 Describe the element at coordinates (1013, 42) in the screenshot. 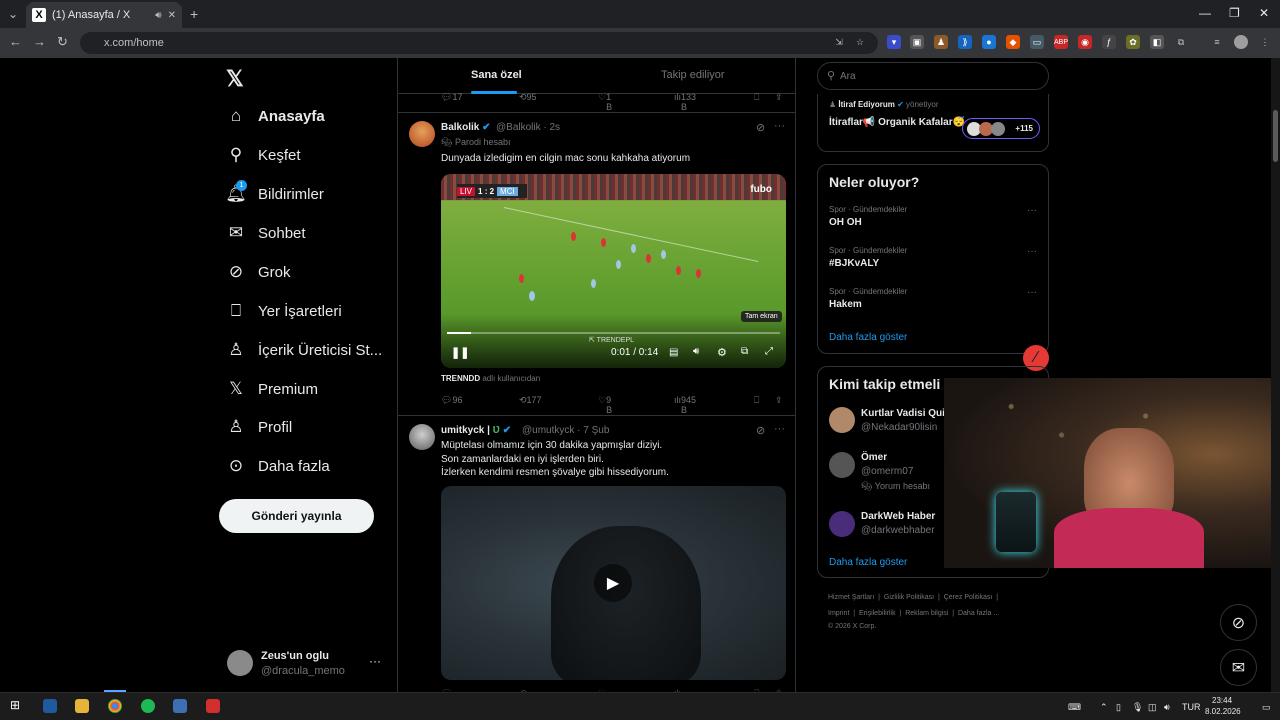

I see `extension-icon: ◆` at that location.